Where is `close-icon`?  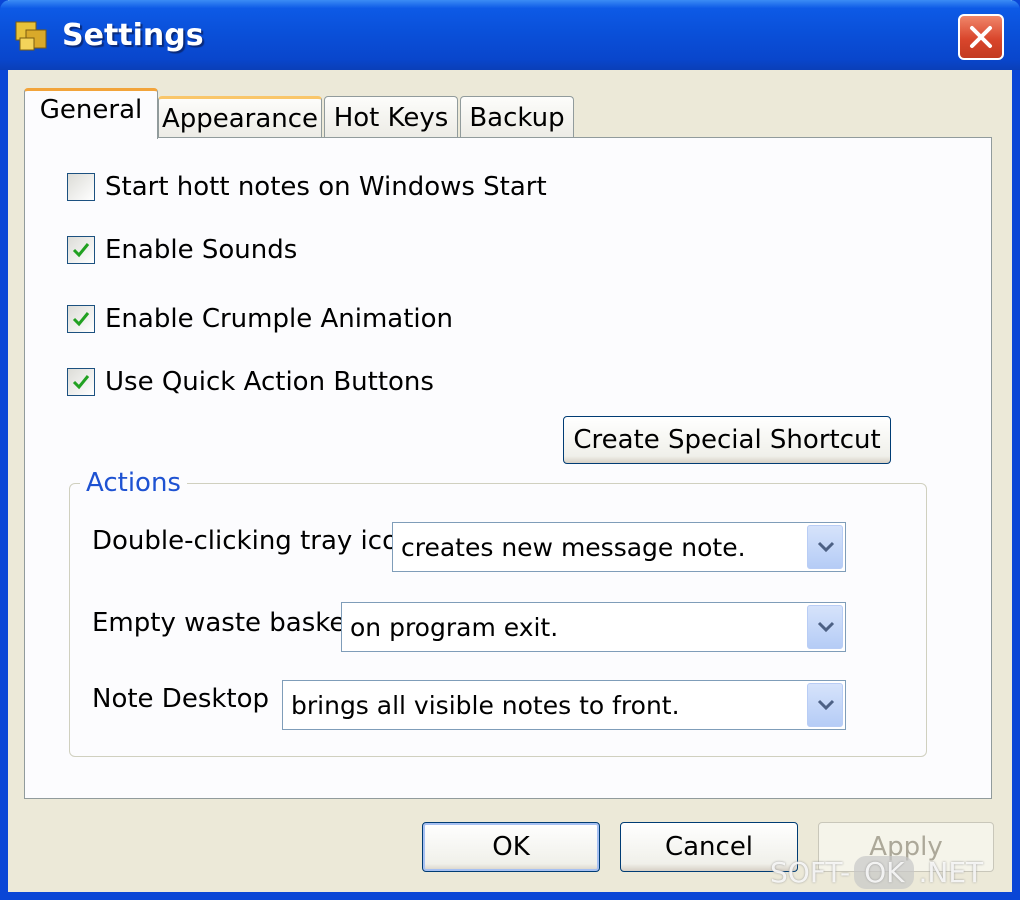 close-icon is located at coordinates (981, 37).